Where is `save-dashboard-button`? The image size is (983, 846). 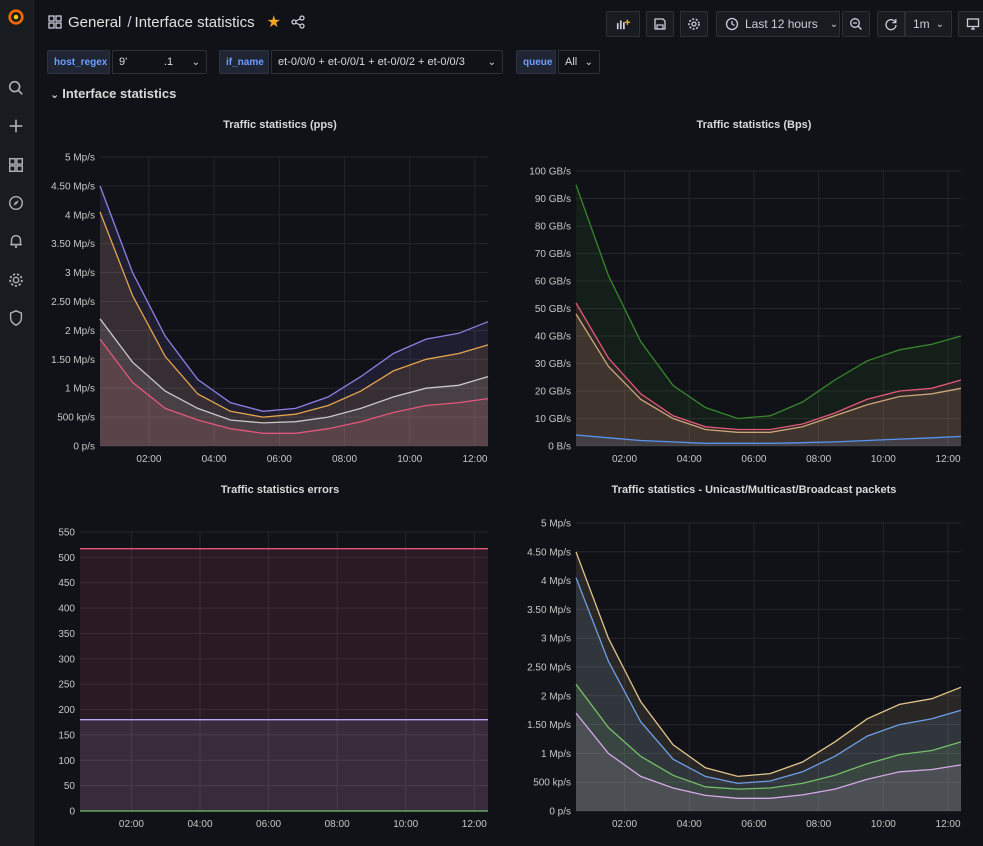 save-dashboard-button is located at coordinates (660, 24).